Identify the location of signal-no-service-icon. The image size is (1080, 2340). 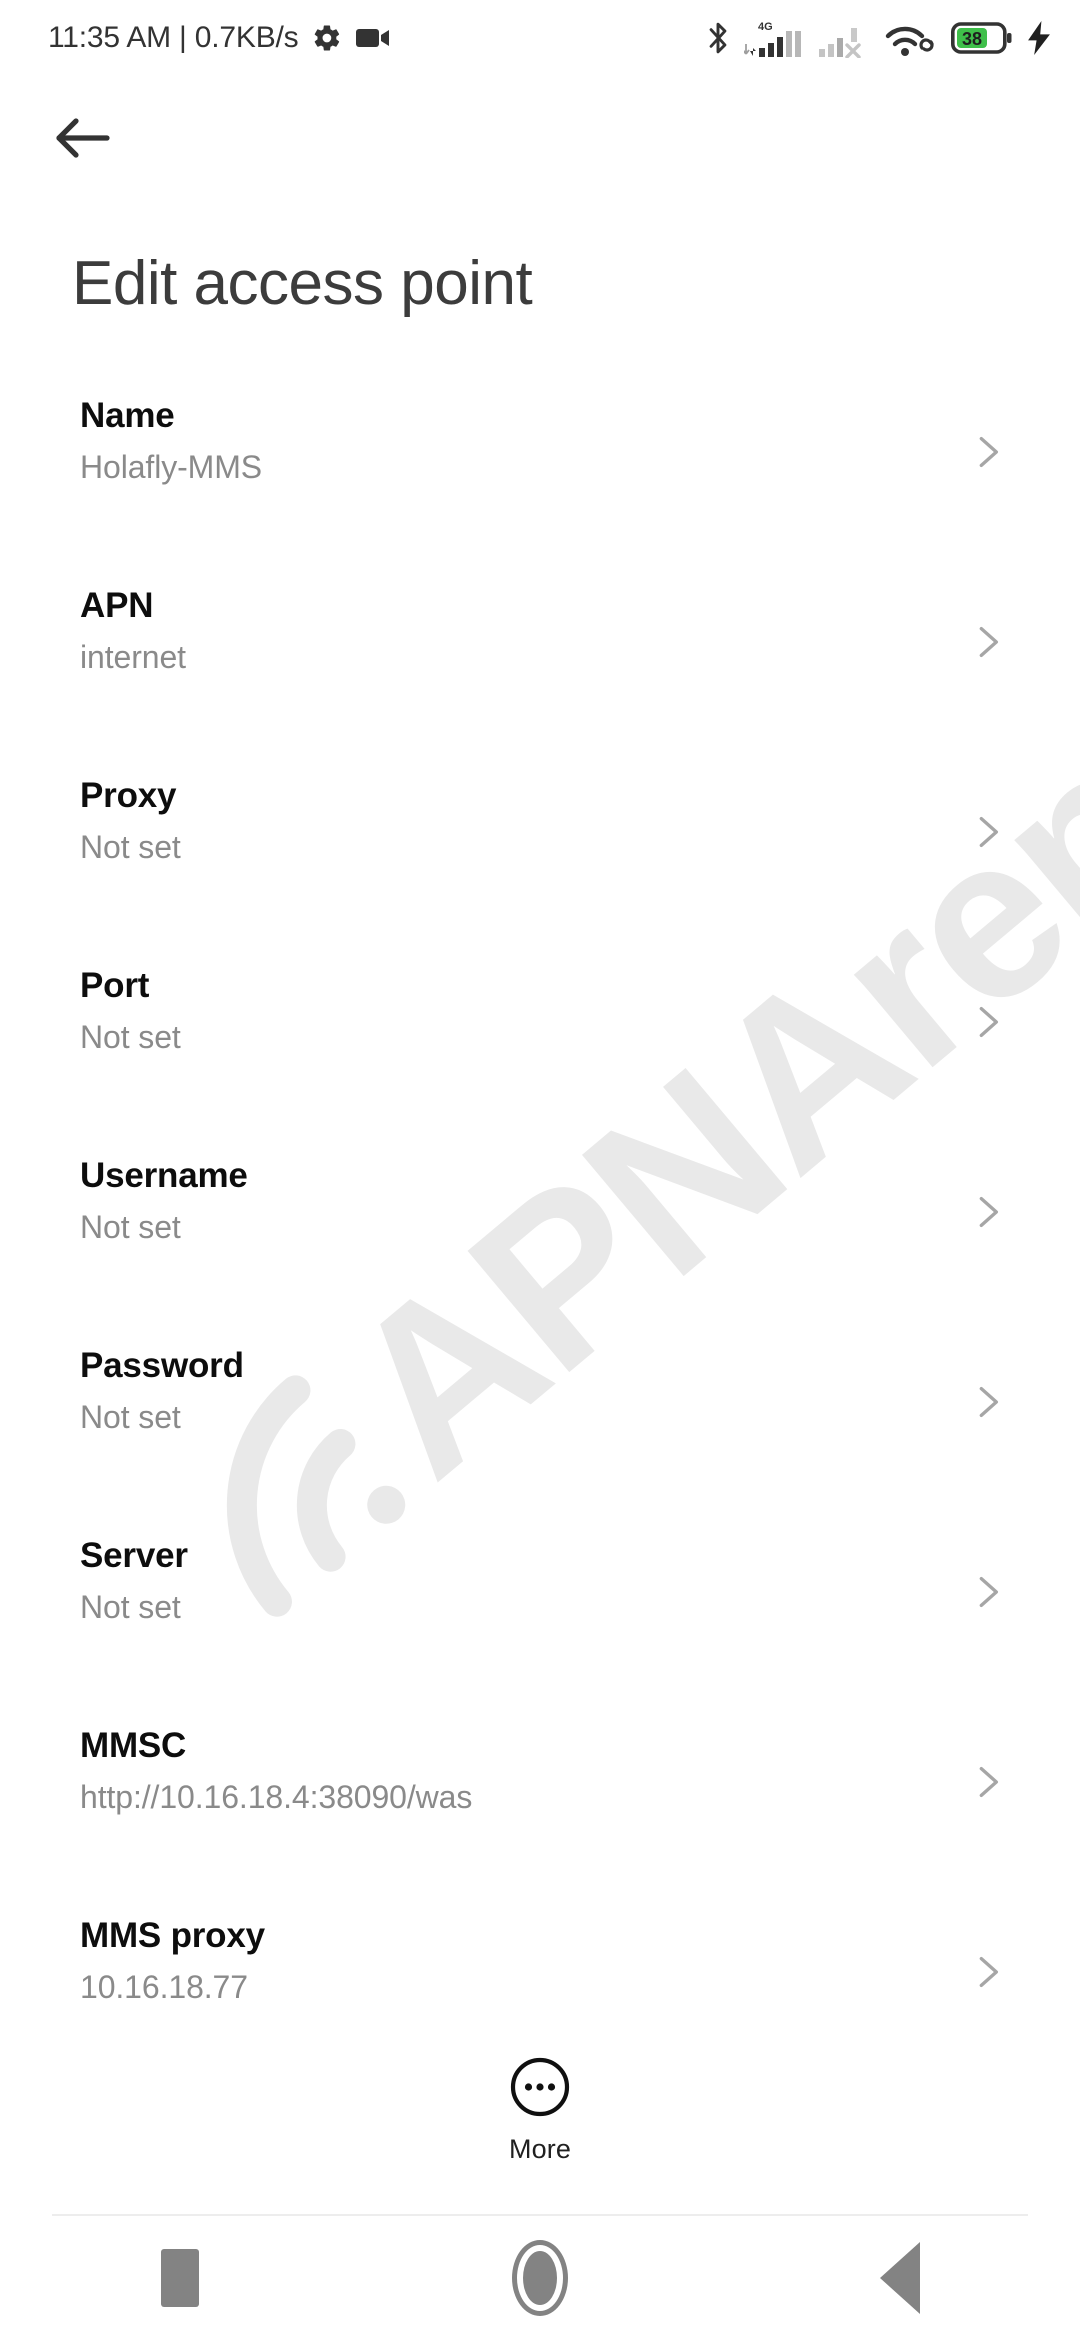
(840, 43).